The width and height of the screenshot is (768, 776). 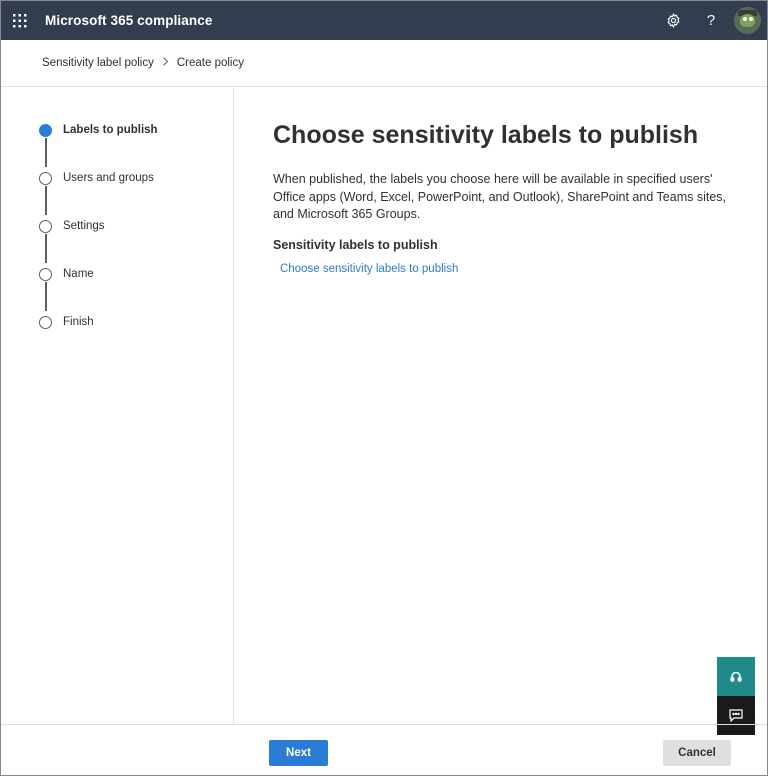 What do you see at coordinates (78, 274) in the screenshot?
I see `step-label: Name` at bounding box center [78, 274].